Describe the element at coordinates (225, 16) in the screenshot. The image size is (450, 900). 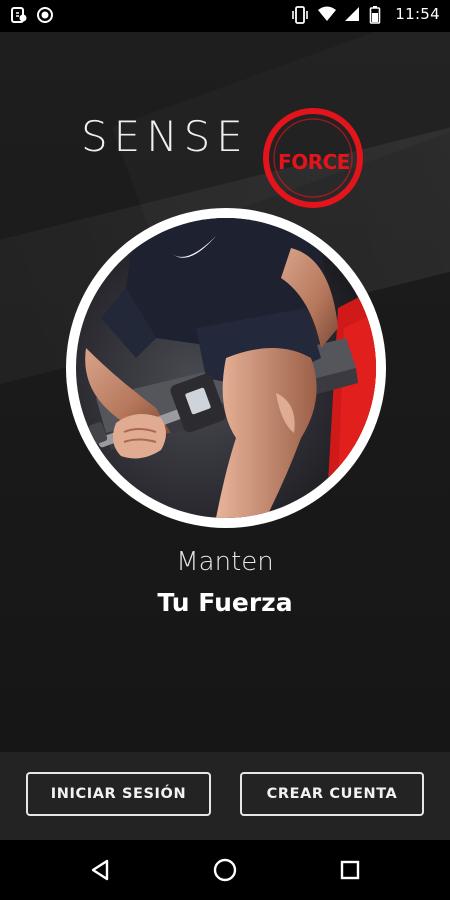
I see `status-bar: 11:54` at that location.